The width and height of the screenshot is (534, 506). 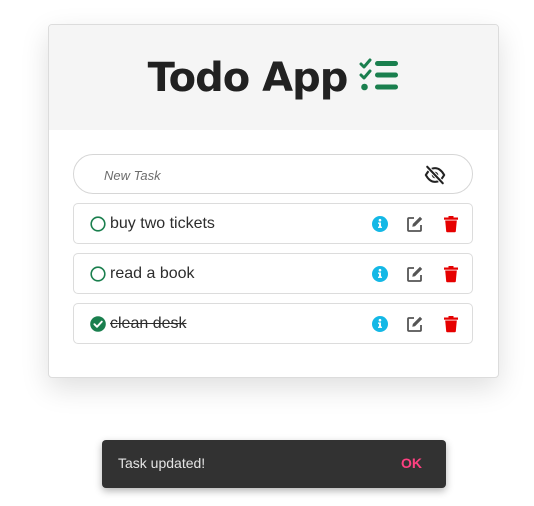 What do you see at coordinates (411, 463) in the screenshot?
I see `snackbar-ok-button: OK` at bounding box center [411, 463].